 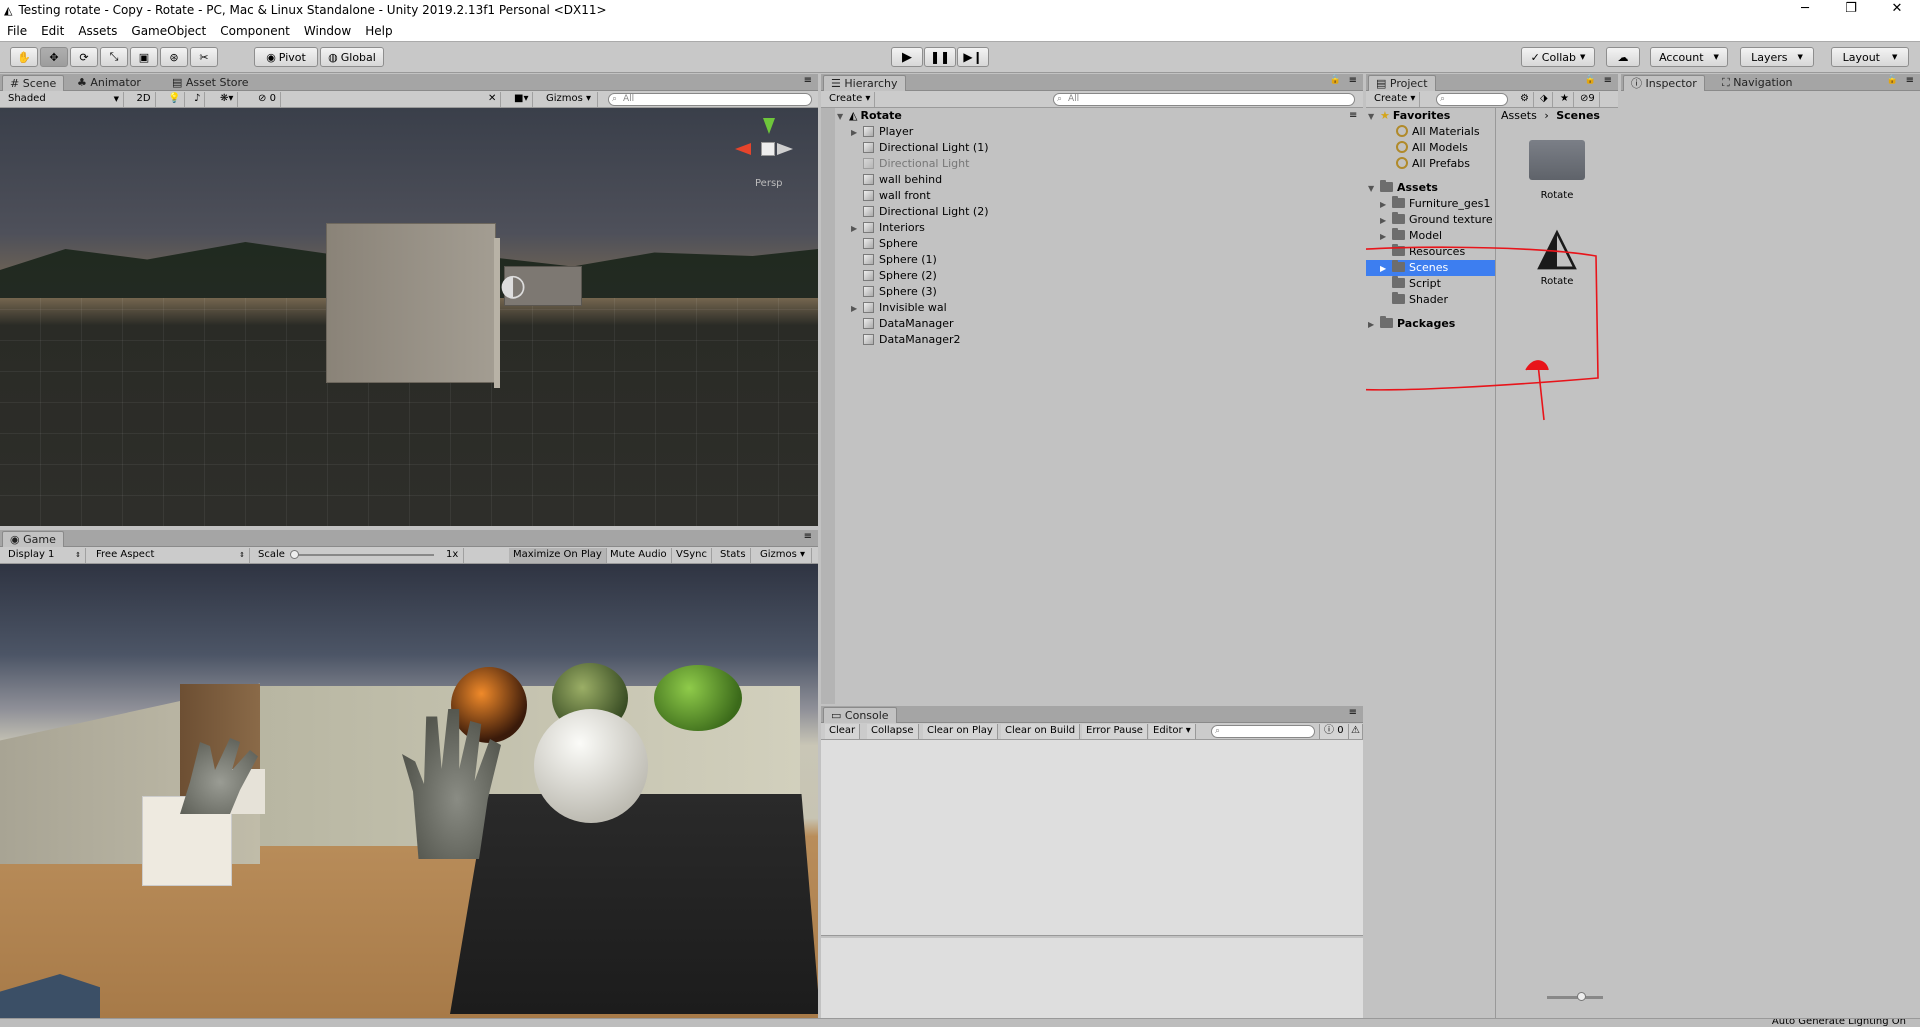 I want to click on tab-asset-store: ▤ Asset Store, so click(x=210, y=83).